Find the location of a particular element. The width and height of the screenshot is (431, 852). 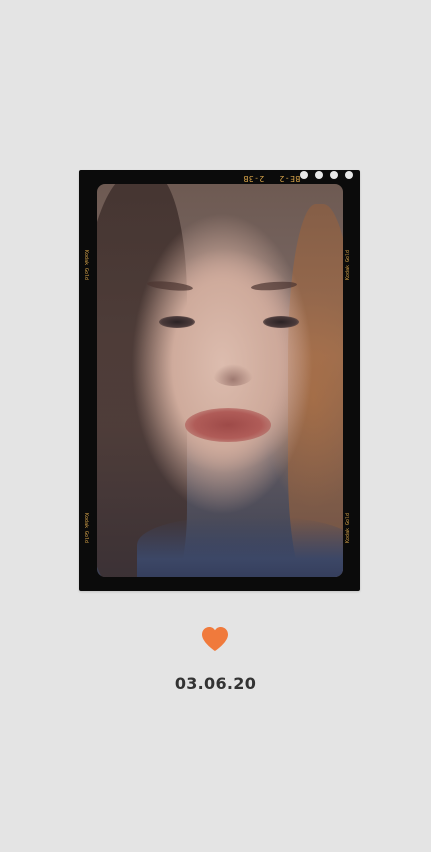

heart-icon is located at coordinates (215, 639).